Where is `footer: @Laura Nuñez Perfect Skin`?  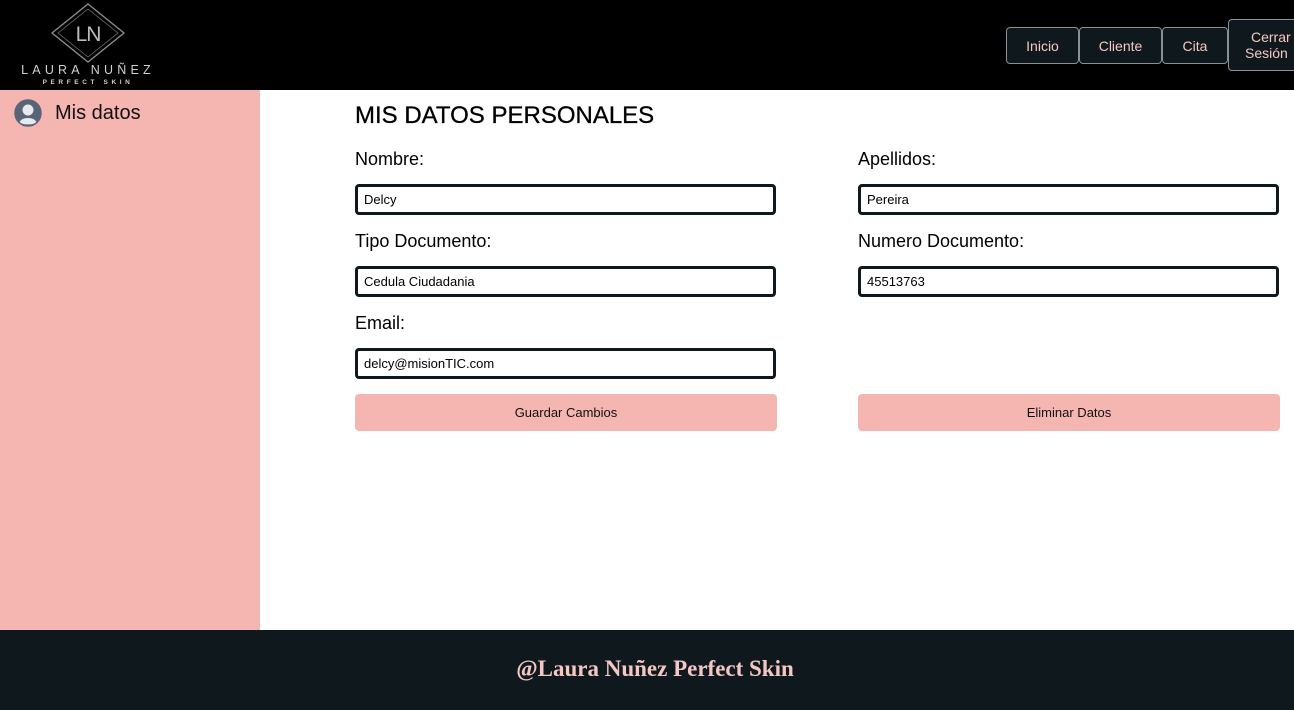 footer: @Laura Nuñez Perfect Skin is located at coordinates (647, 670).